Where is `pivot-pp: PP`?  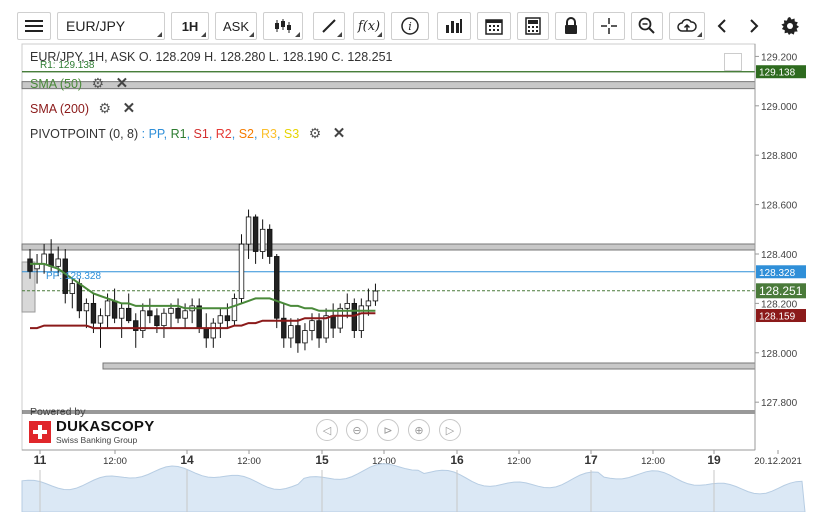 pivot-pp: PP is located at coordinates (156, 134).